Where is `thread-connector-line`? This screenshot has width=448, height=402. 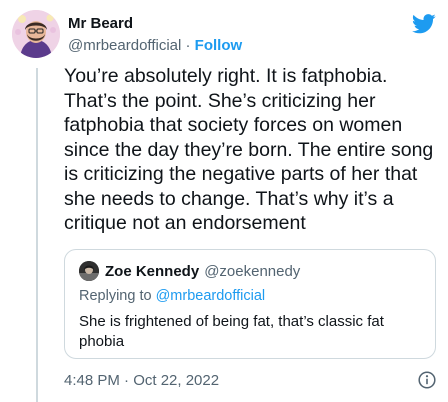
thread-connector-line is located at coordinates (37, 235).